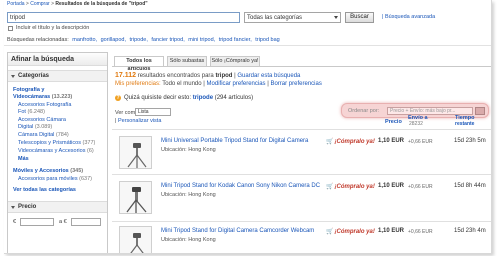  Describe the element at coordinates (470, 141) in the screenshot. I see `item-time-left: 15d 23h 5m` at that location.